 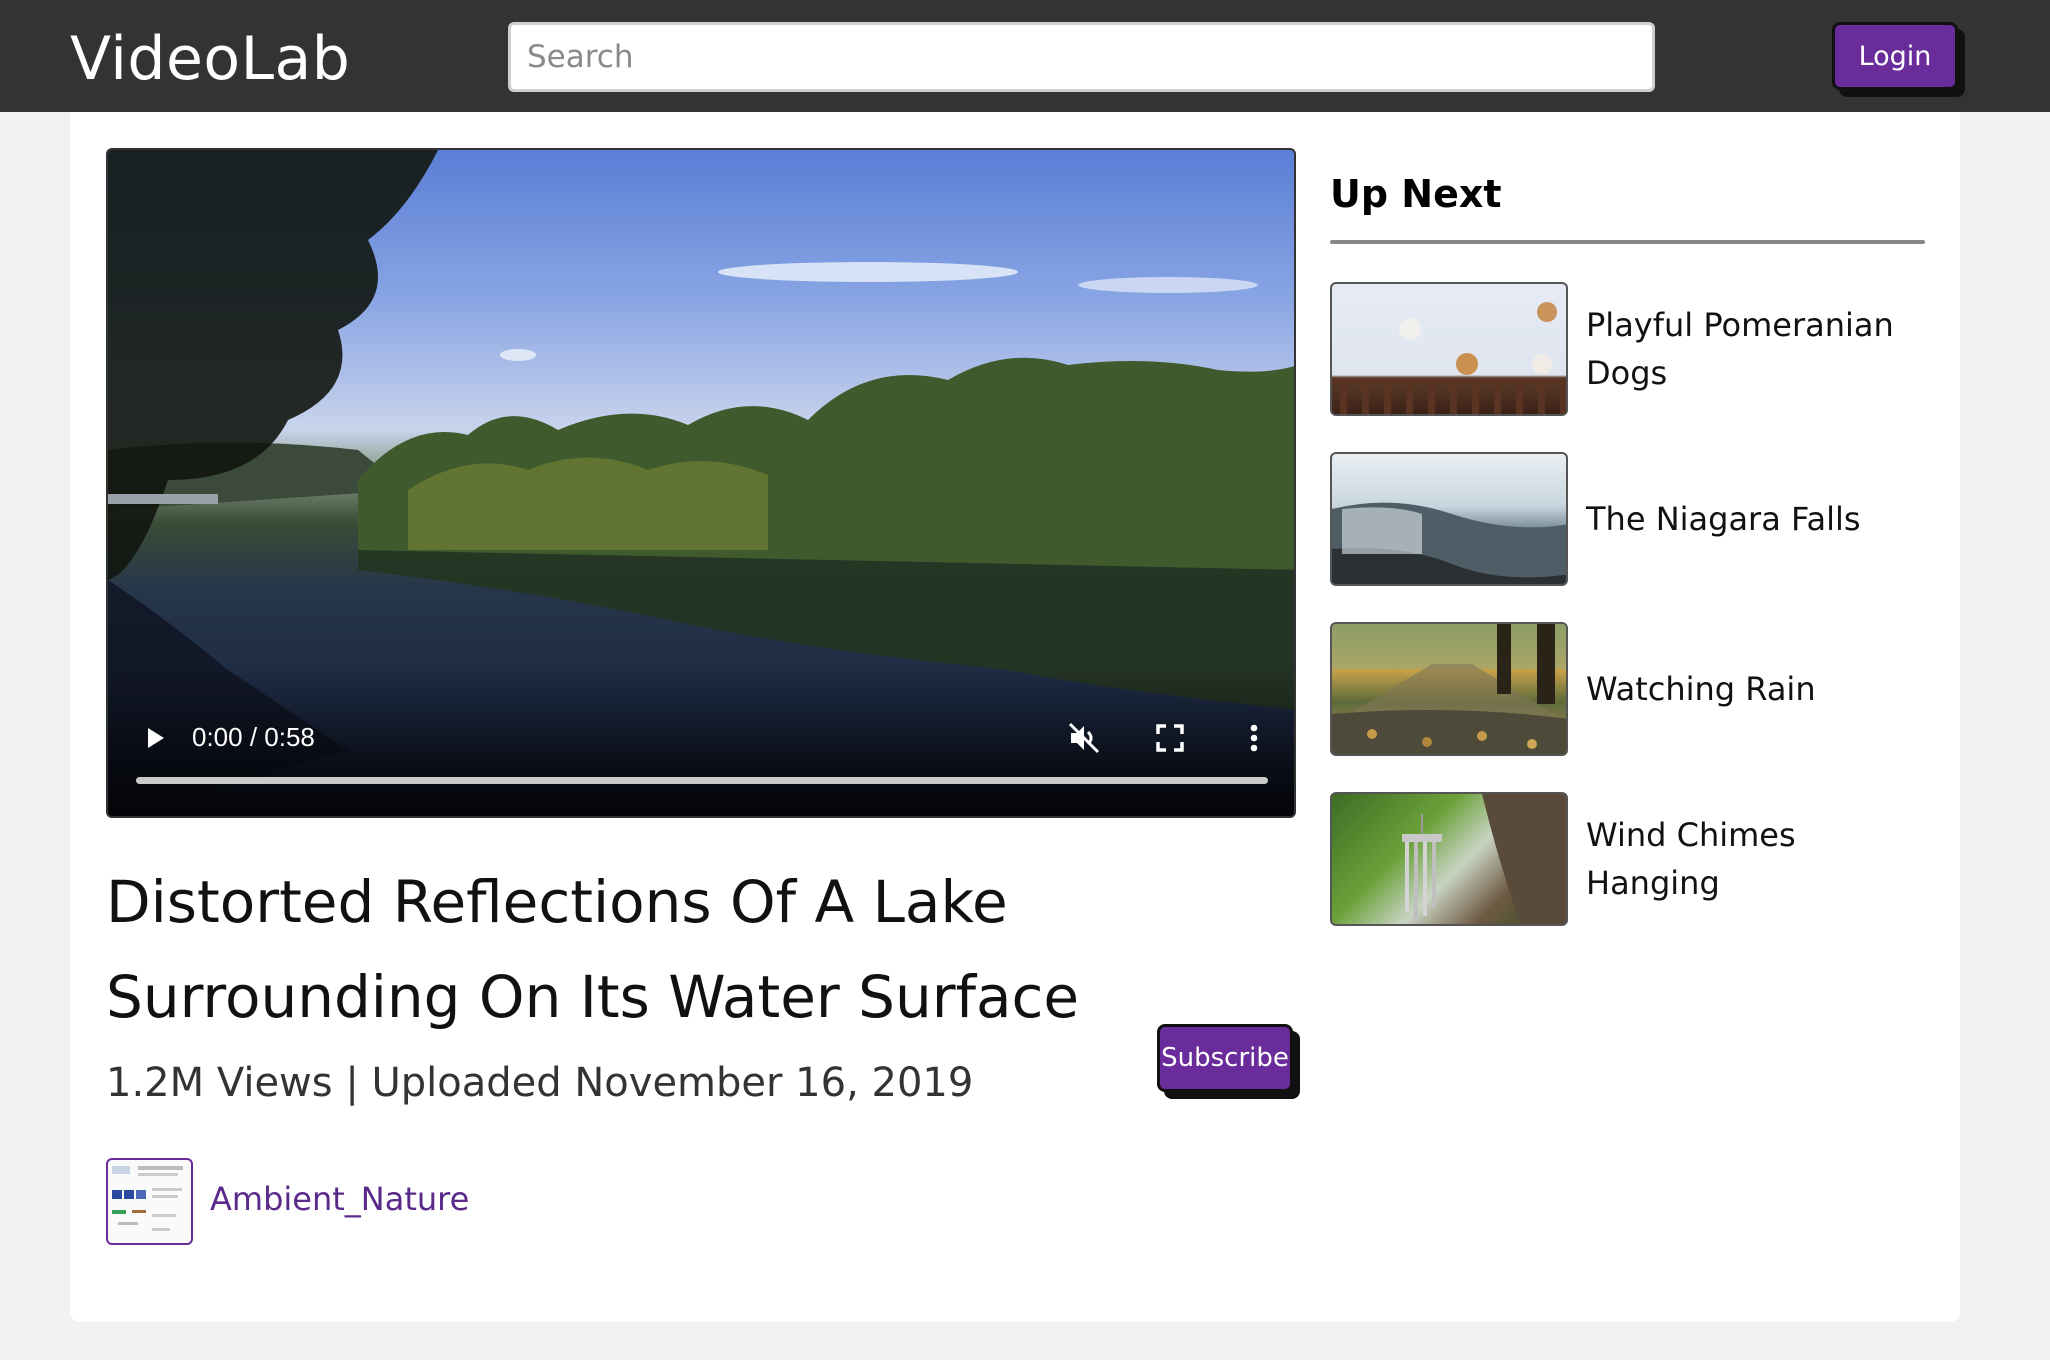 What do you see at coordinates (702, 780) in the screenshot?
I see `progress-bar` at bounding box center [702, 780].